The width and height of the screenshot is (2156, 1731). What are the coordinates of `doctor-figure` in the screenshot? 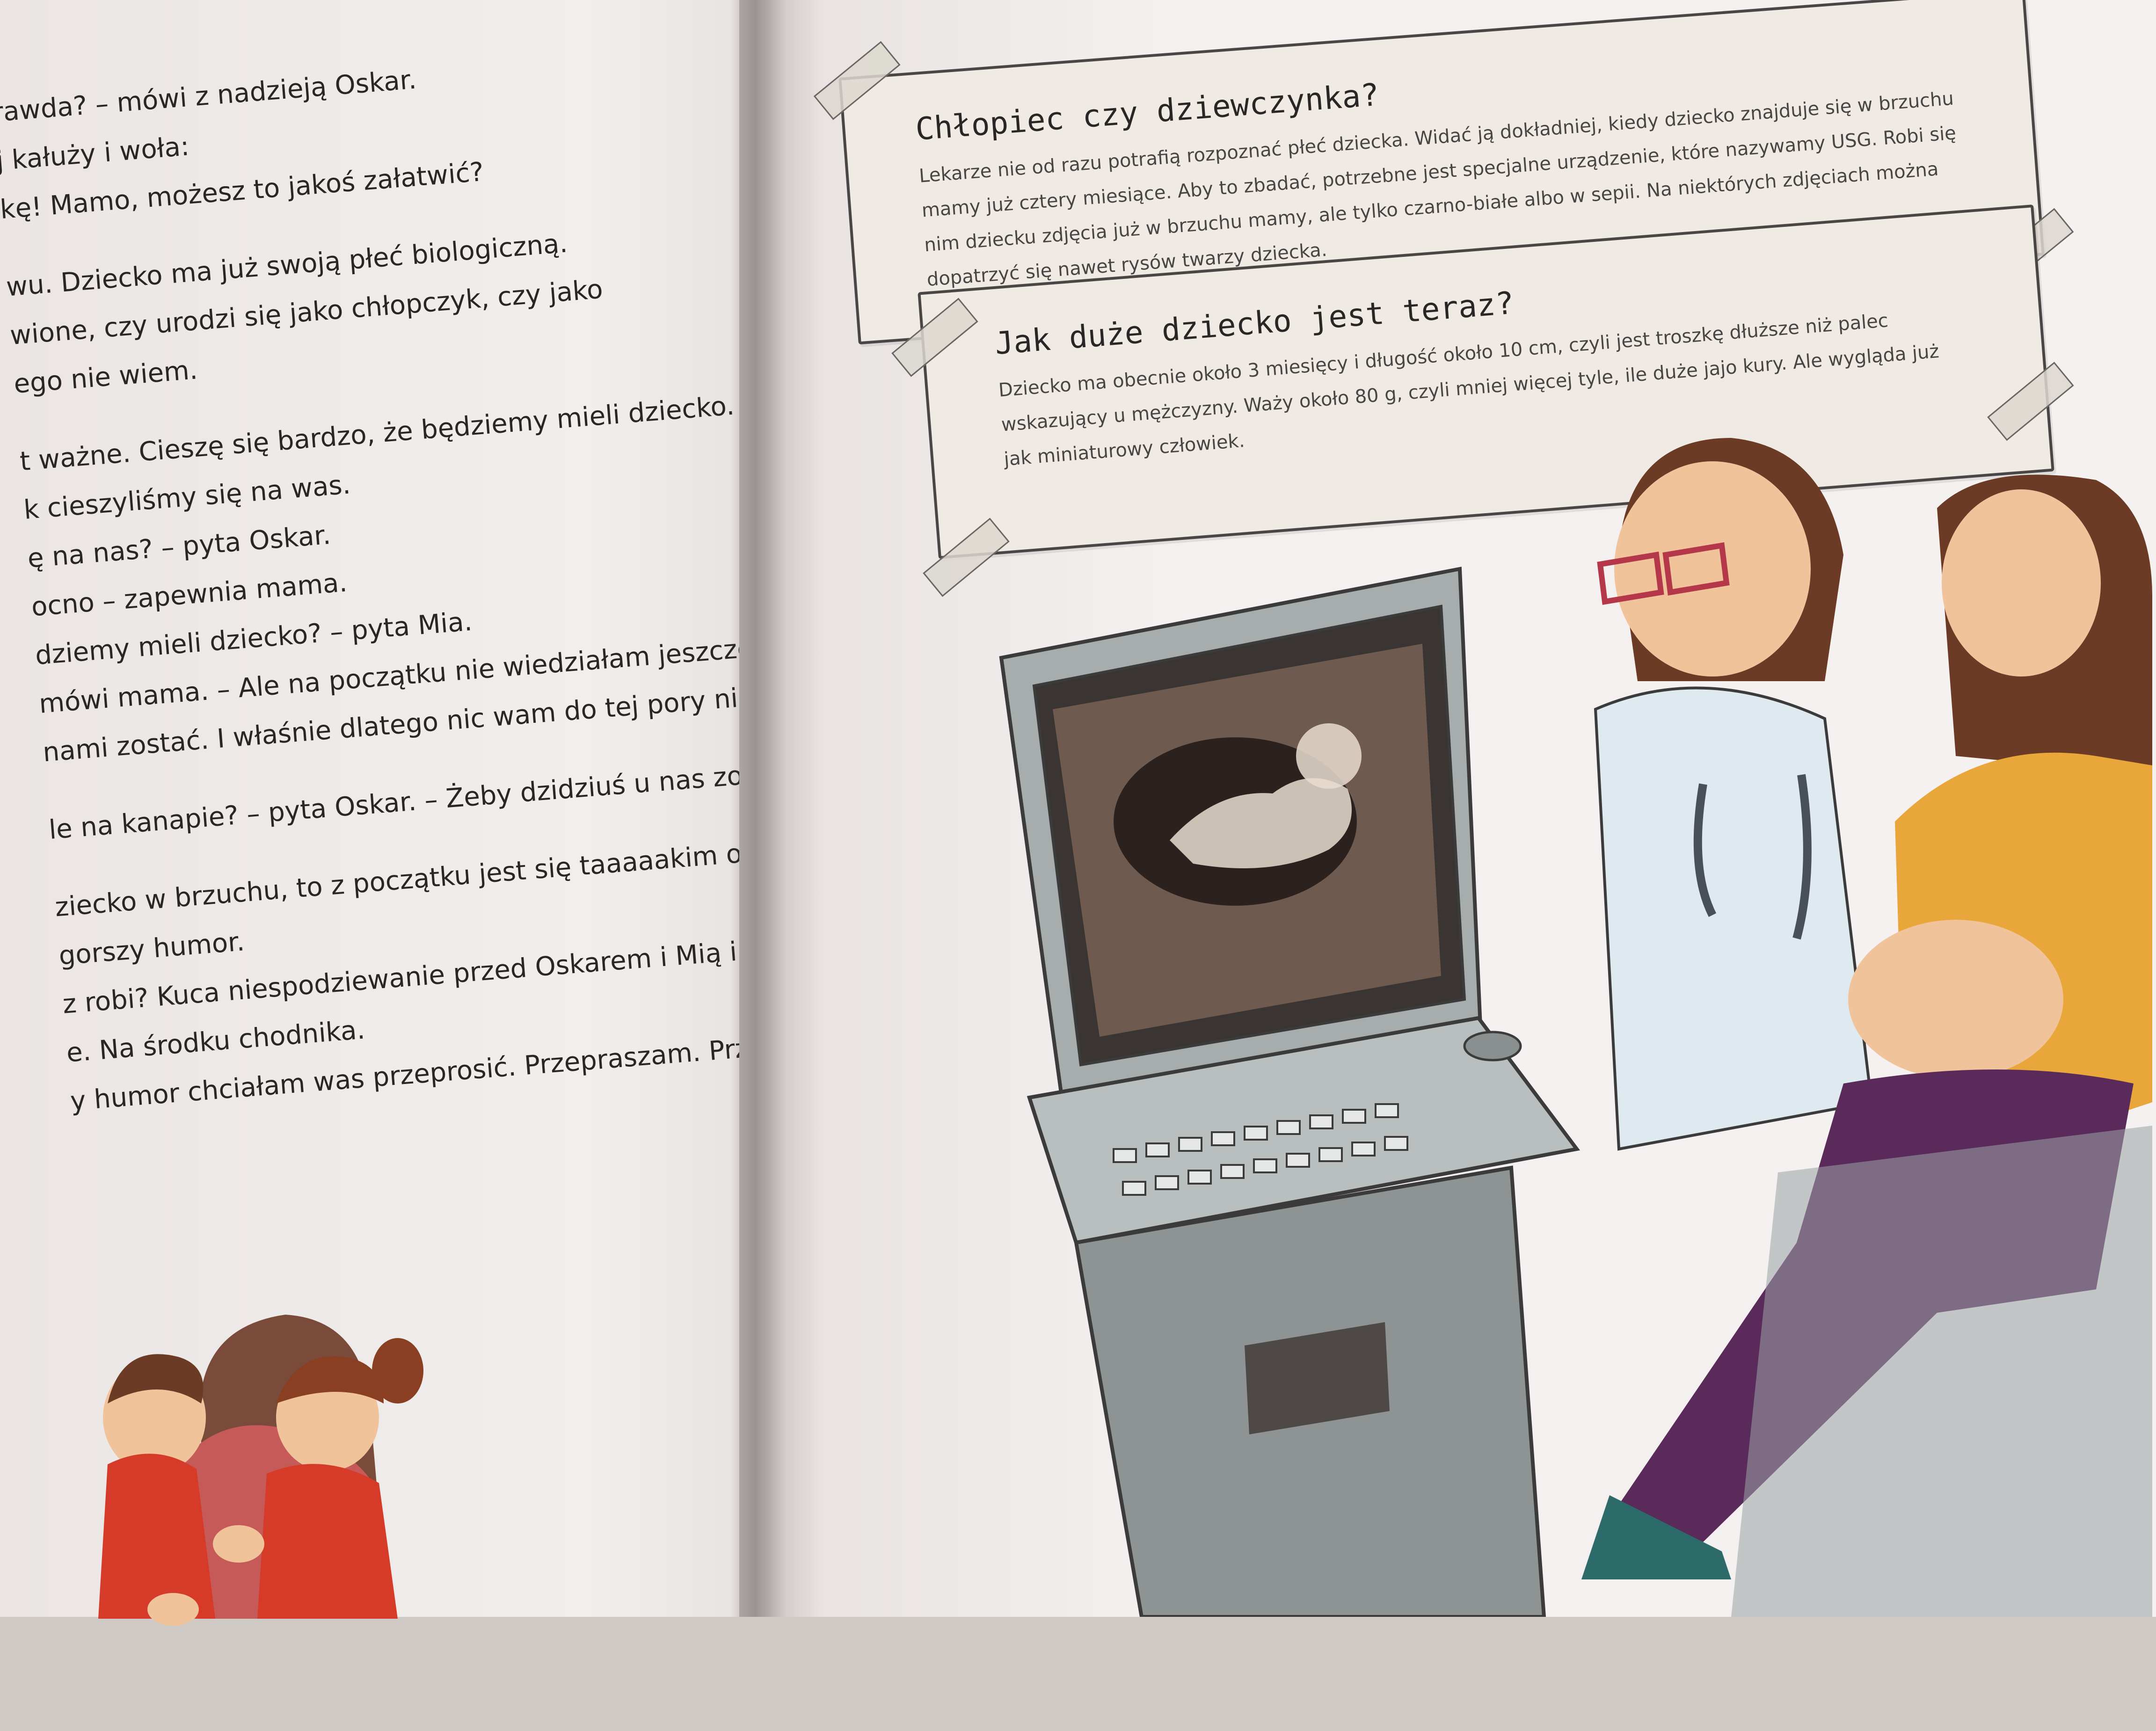 It's located at (1733, 794).